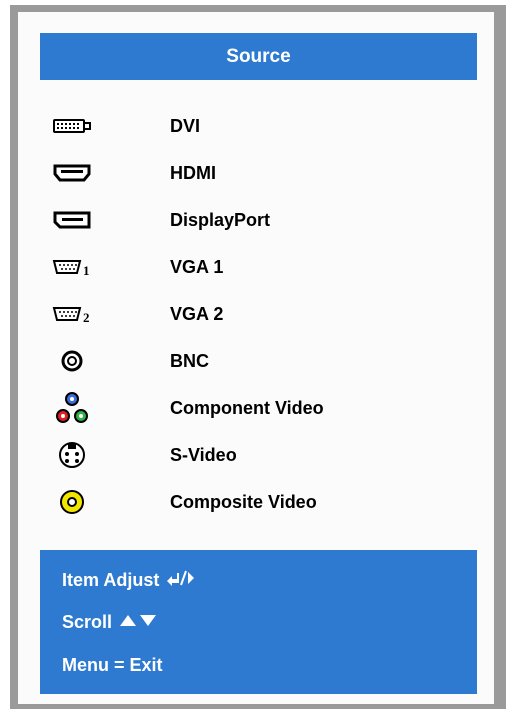  What do you see at coordinates (138, 622) in the screenshot?
I see `up-down-arrows-icon` at bounding box center [138, 622].